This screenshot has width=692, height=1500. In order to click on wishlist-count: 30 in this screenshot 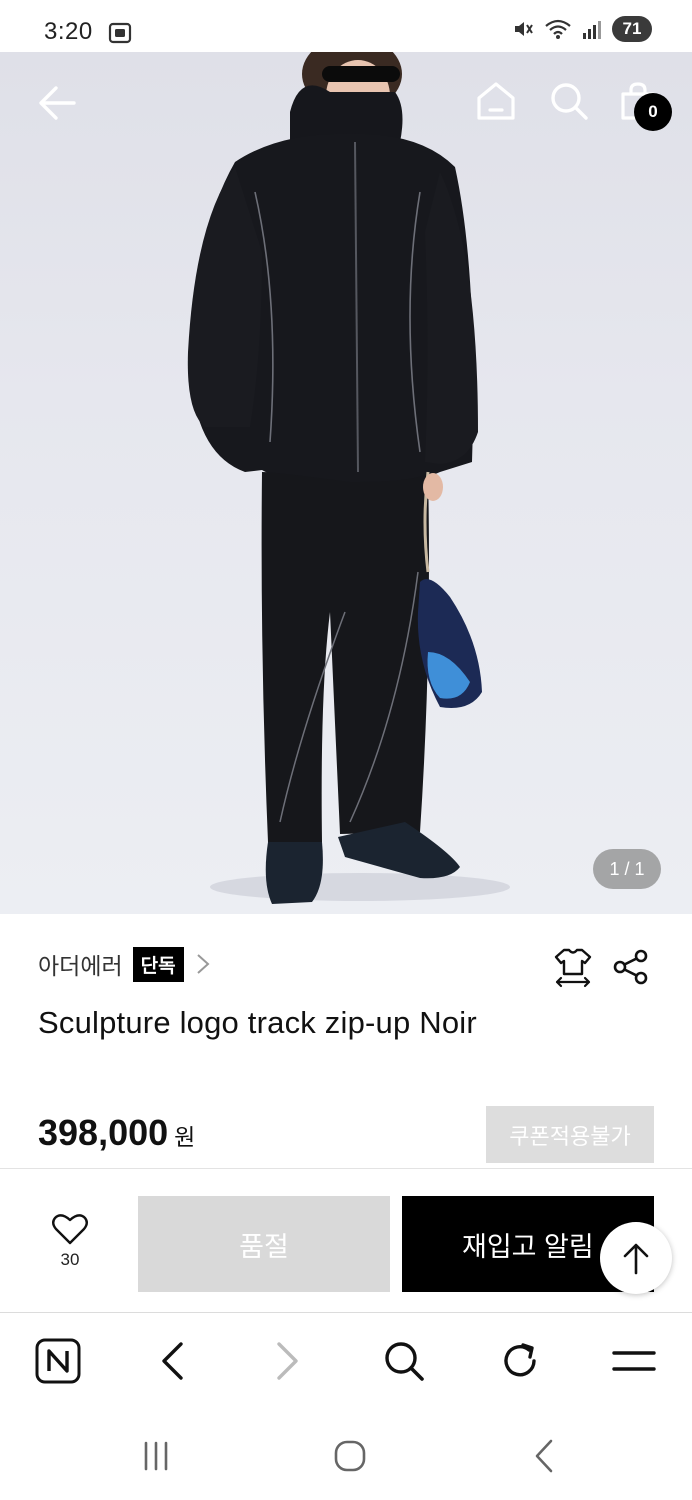, I will do `click(70, 1259)`.